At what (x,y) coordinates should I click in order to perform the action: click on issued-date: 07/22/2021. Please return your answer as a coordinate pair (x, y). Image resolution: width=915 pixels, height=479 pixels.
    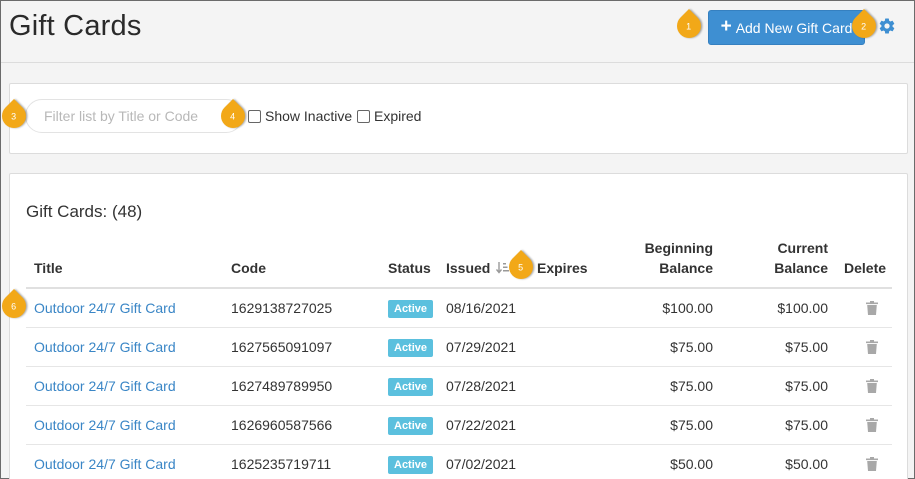
    Looking at the image, I should click on (481, 425).